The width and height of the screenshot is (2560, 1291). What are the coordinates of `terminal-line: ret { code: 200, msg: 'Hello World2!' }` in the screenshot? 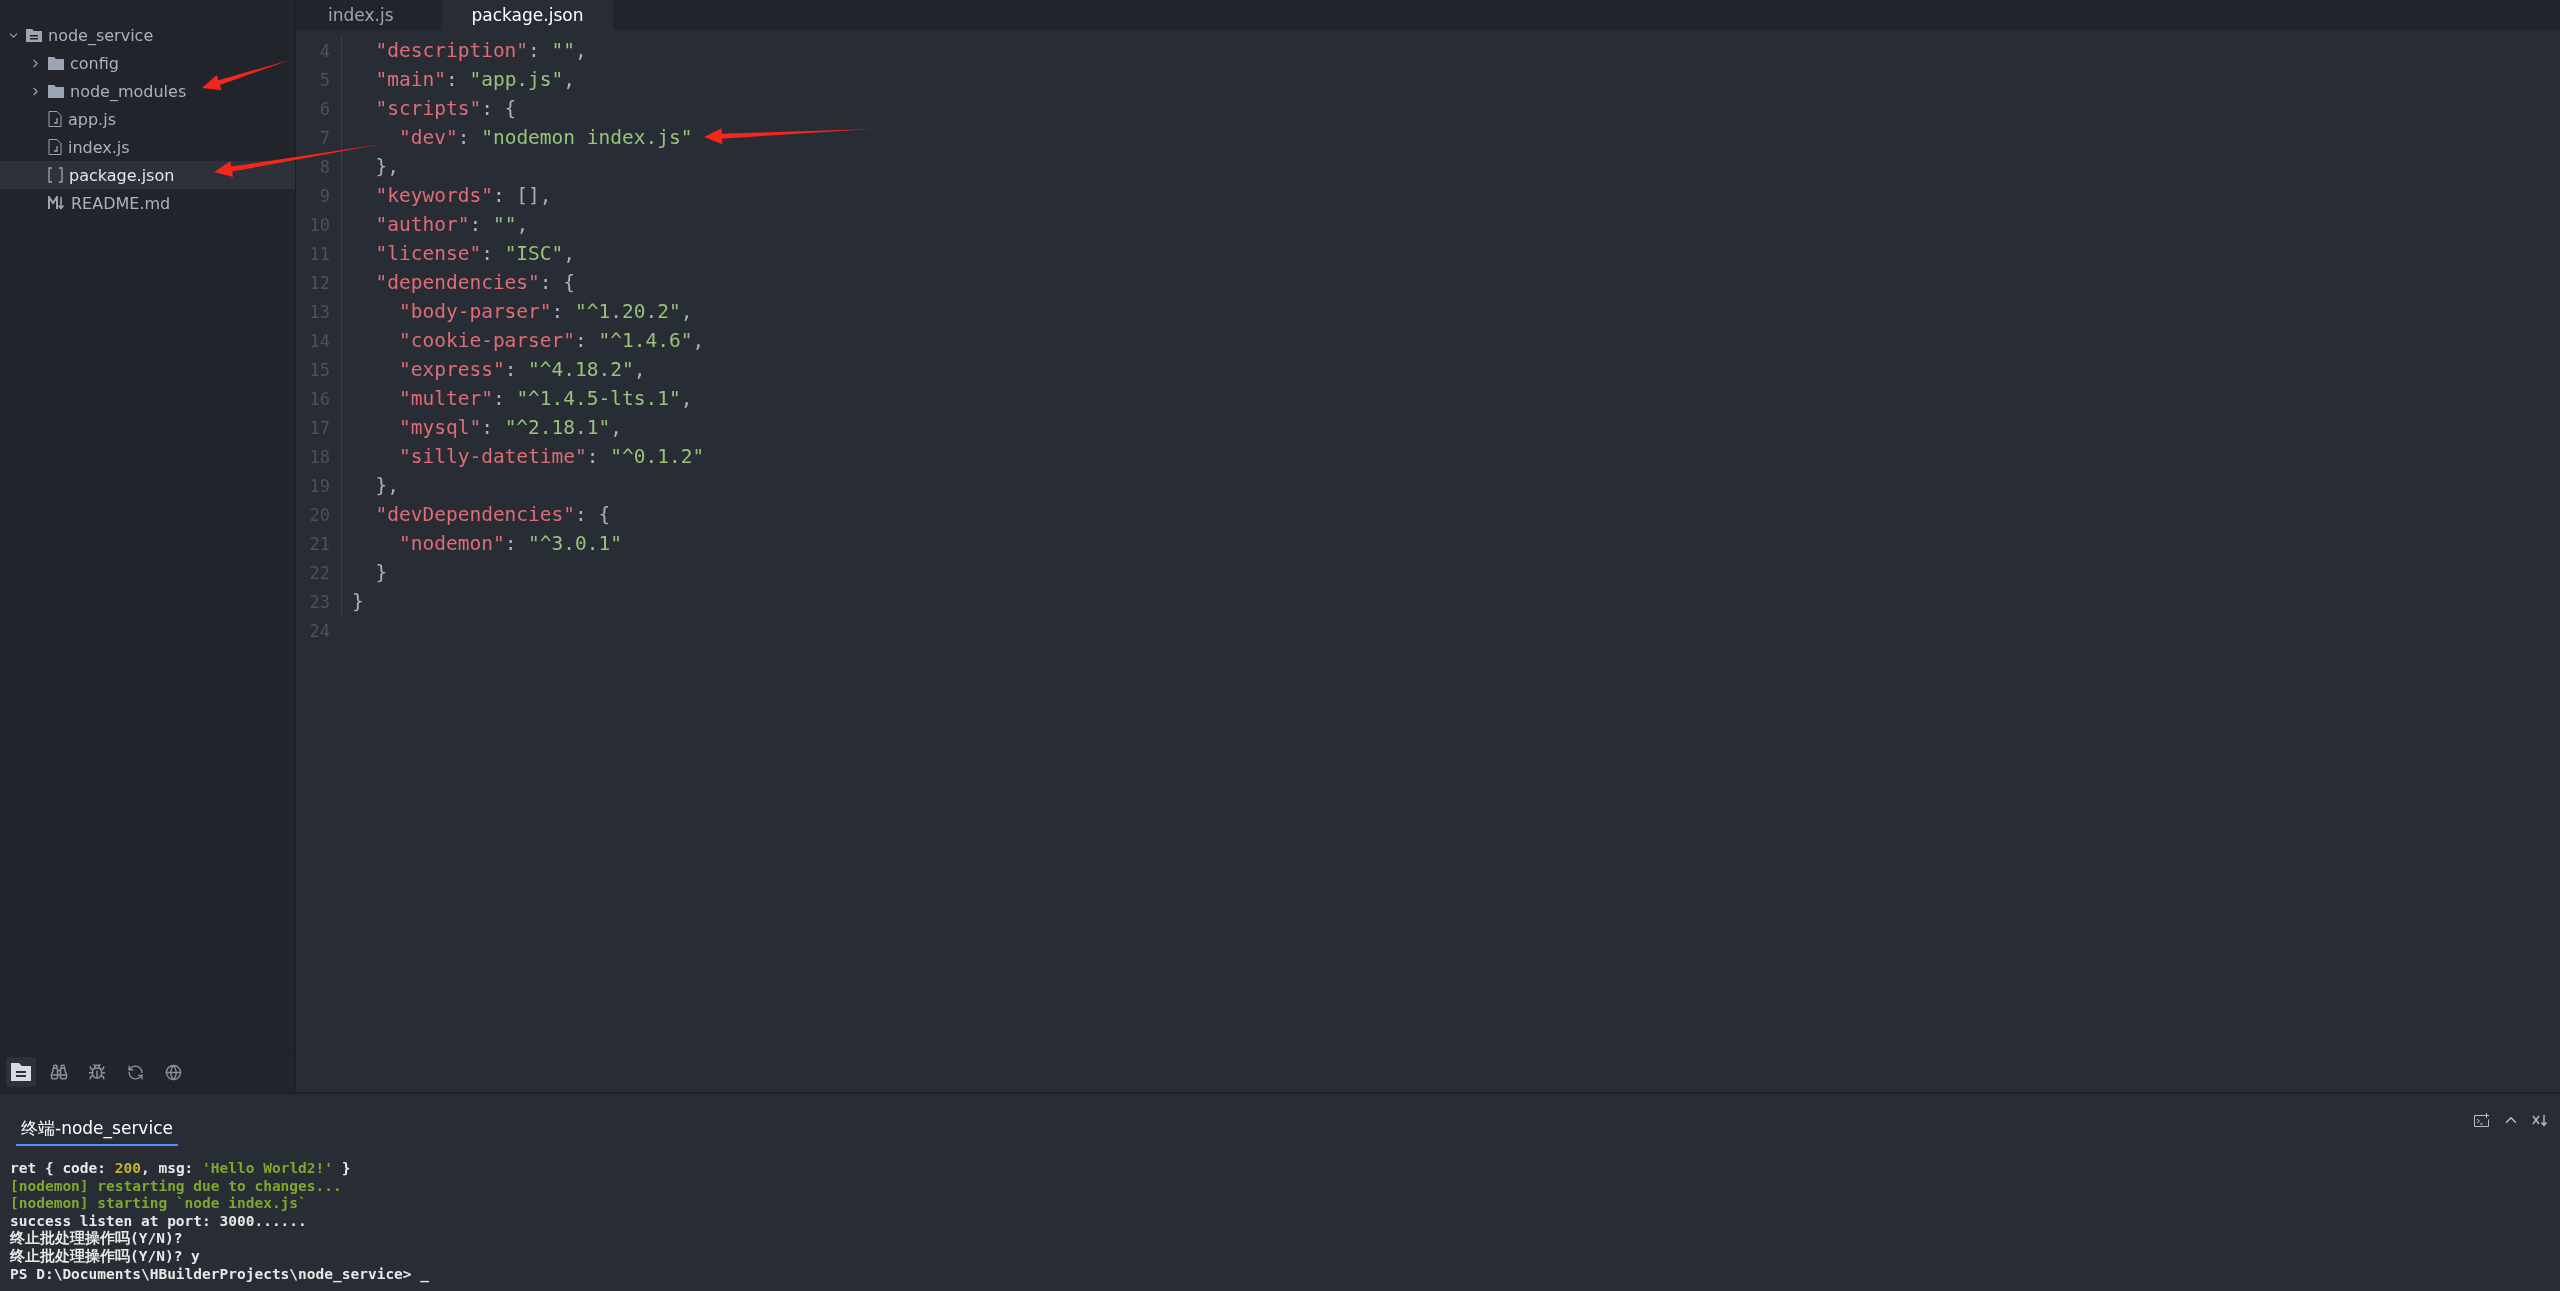 It's located at (181, 1169).